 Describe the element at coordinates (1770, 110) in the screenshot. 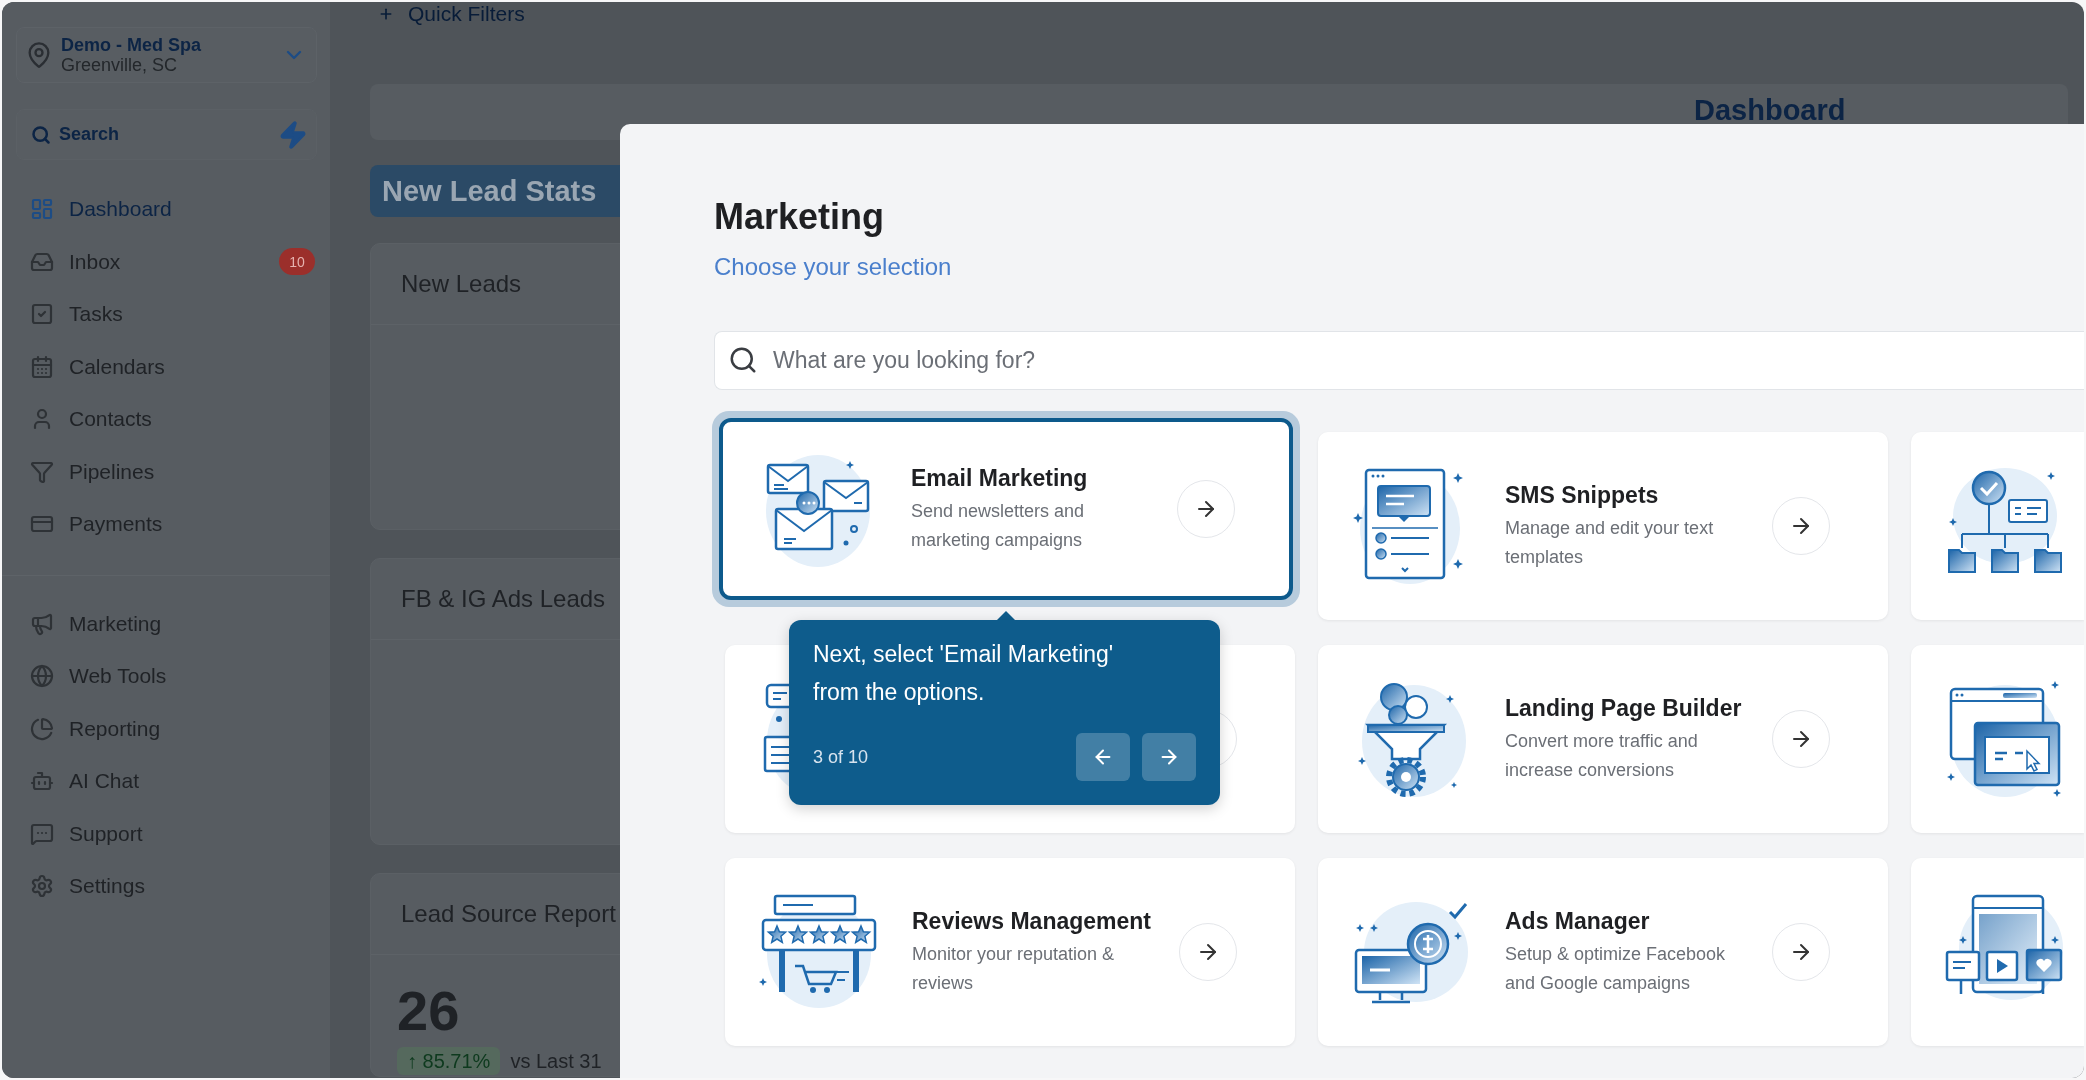

I see `page-title: Dashboard` at that location.